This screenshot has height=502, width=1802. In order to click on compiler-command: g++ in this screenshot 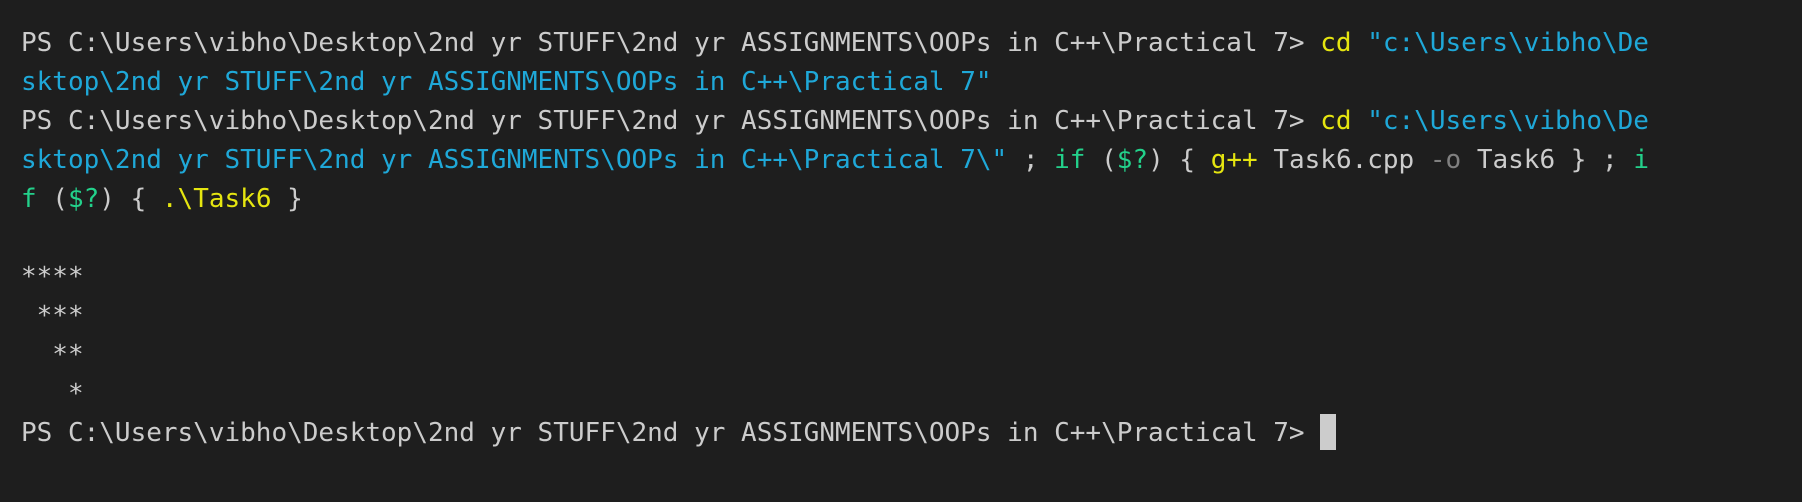, I will do `click(1234, 160)`.